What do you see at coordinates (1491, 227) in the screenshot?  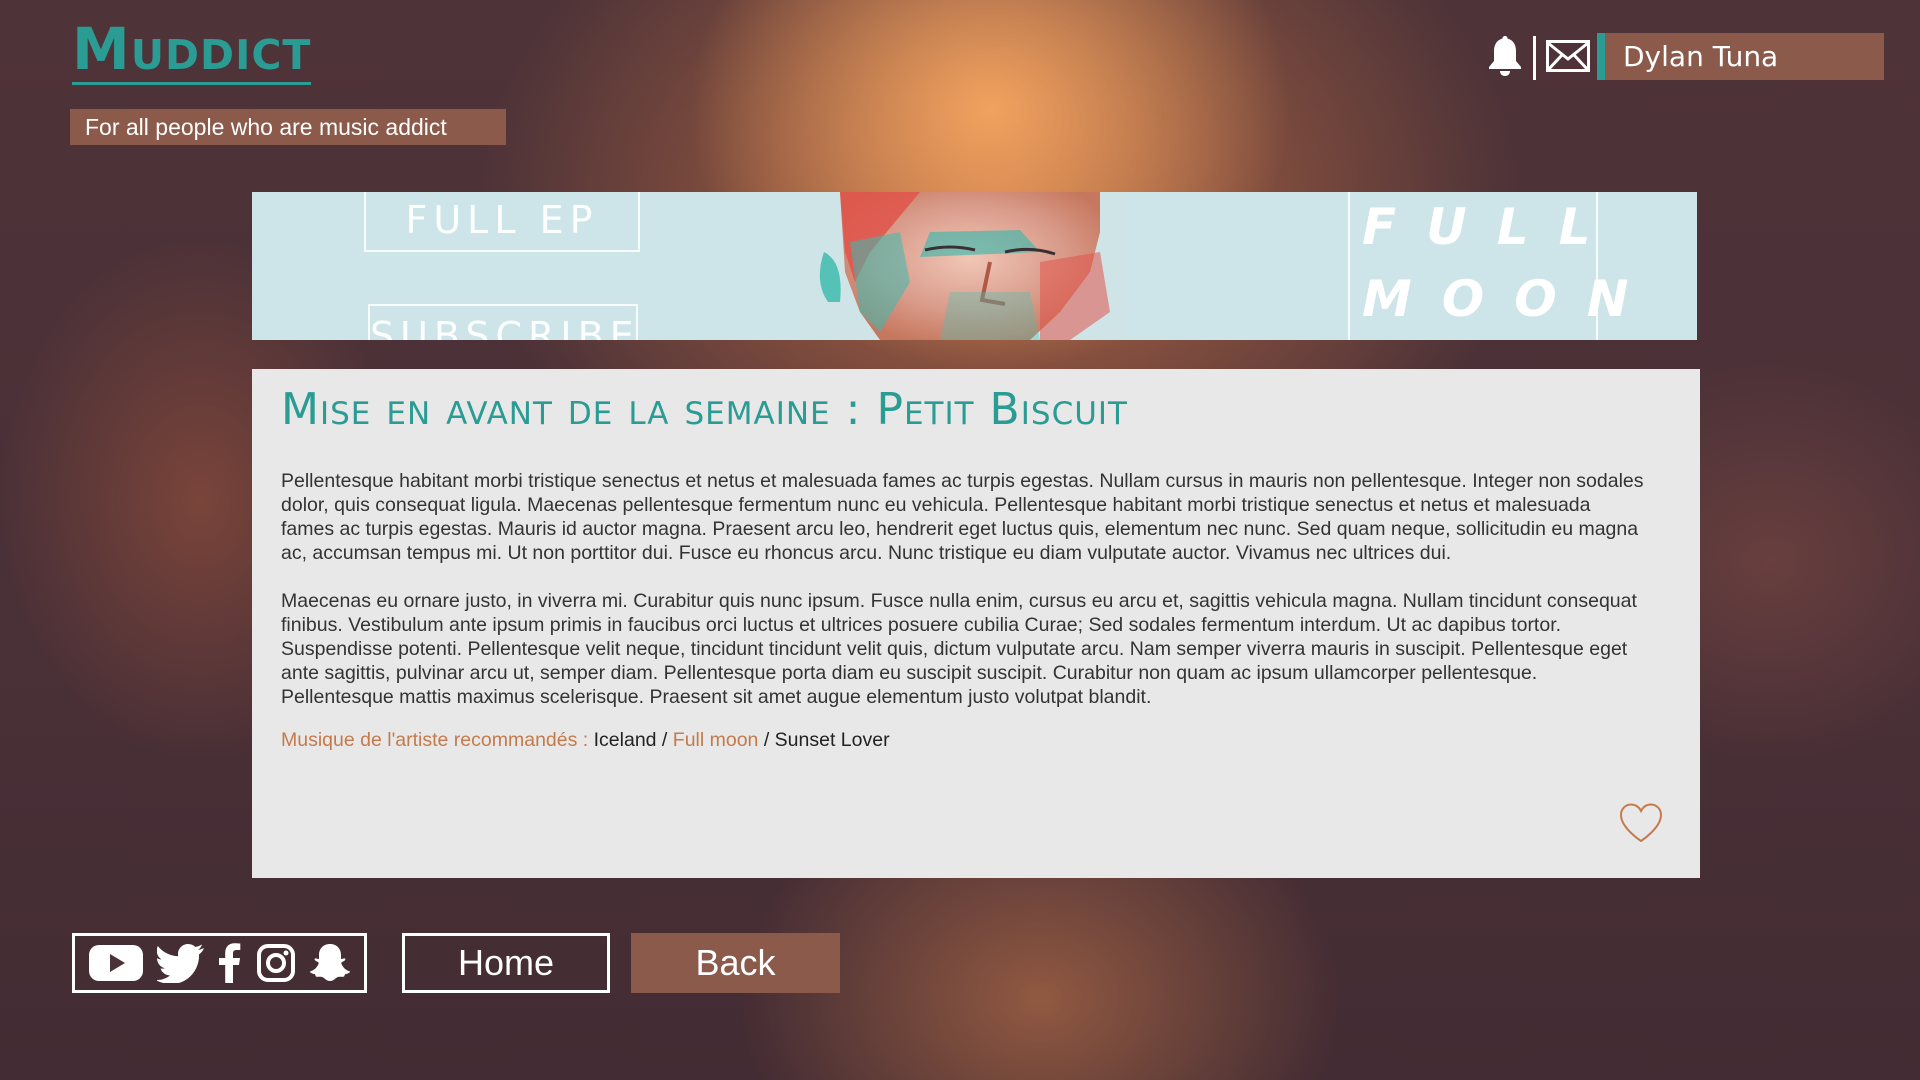 I see `full-moon-word-1: FULL` at bounding box center [1491, 227].